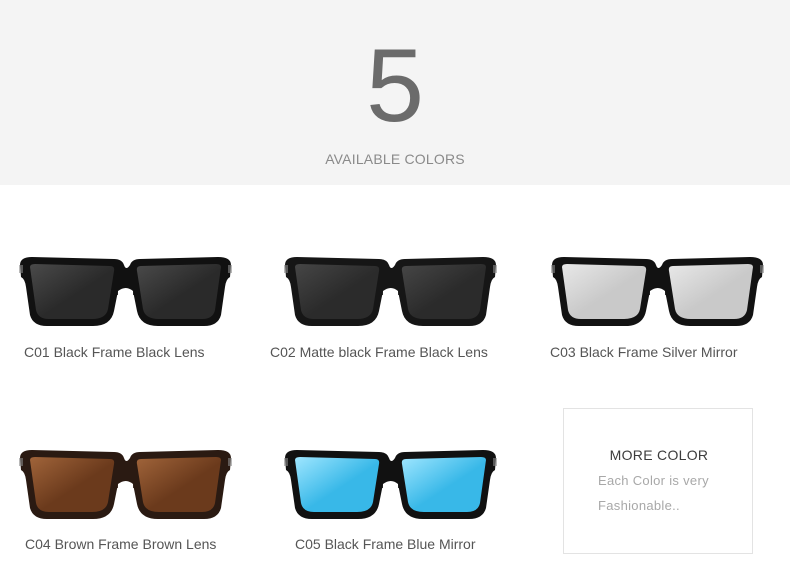 This screenshot has width=790, height=587. What do you see at coordinates (644, 352) in the screenshot?
I see `product-label-c03: C03 Black Frame Silver Mirror` at bounding box center [644, 352].